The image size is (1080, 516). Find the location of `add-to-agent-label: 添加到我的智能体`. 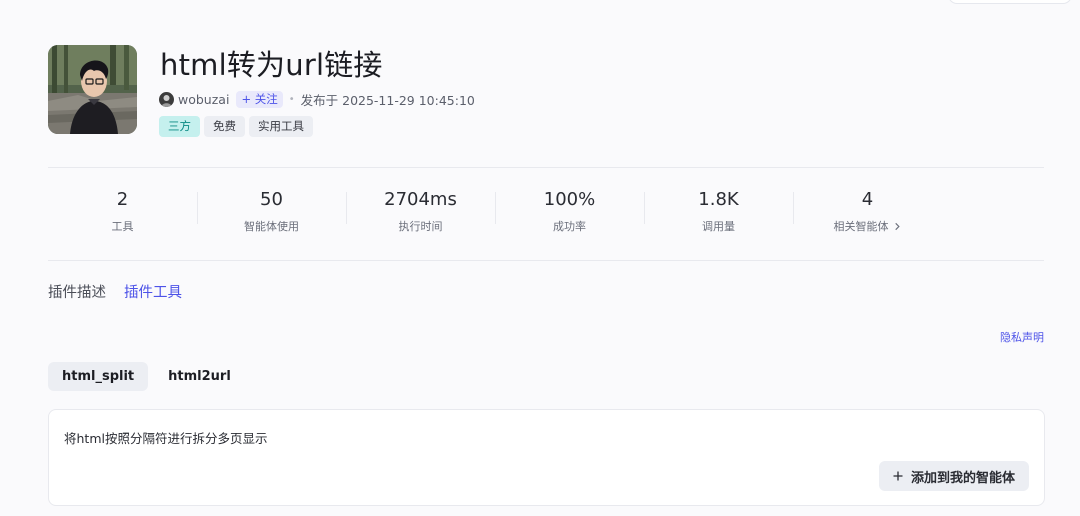

add-to-agent-label: 添加到我的智能体 is located at coordinates (962, 478).